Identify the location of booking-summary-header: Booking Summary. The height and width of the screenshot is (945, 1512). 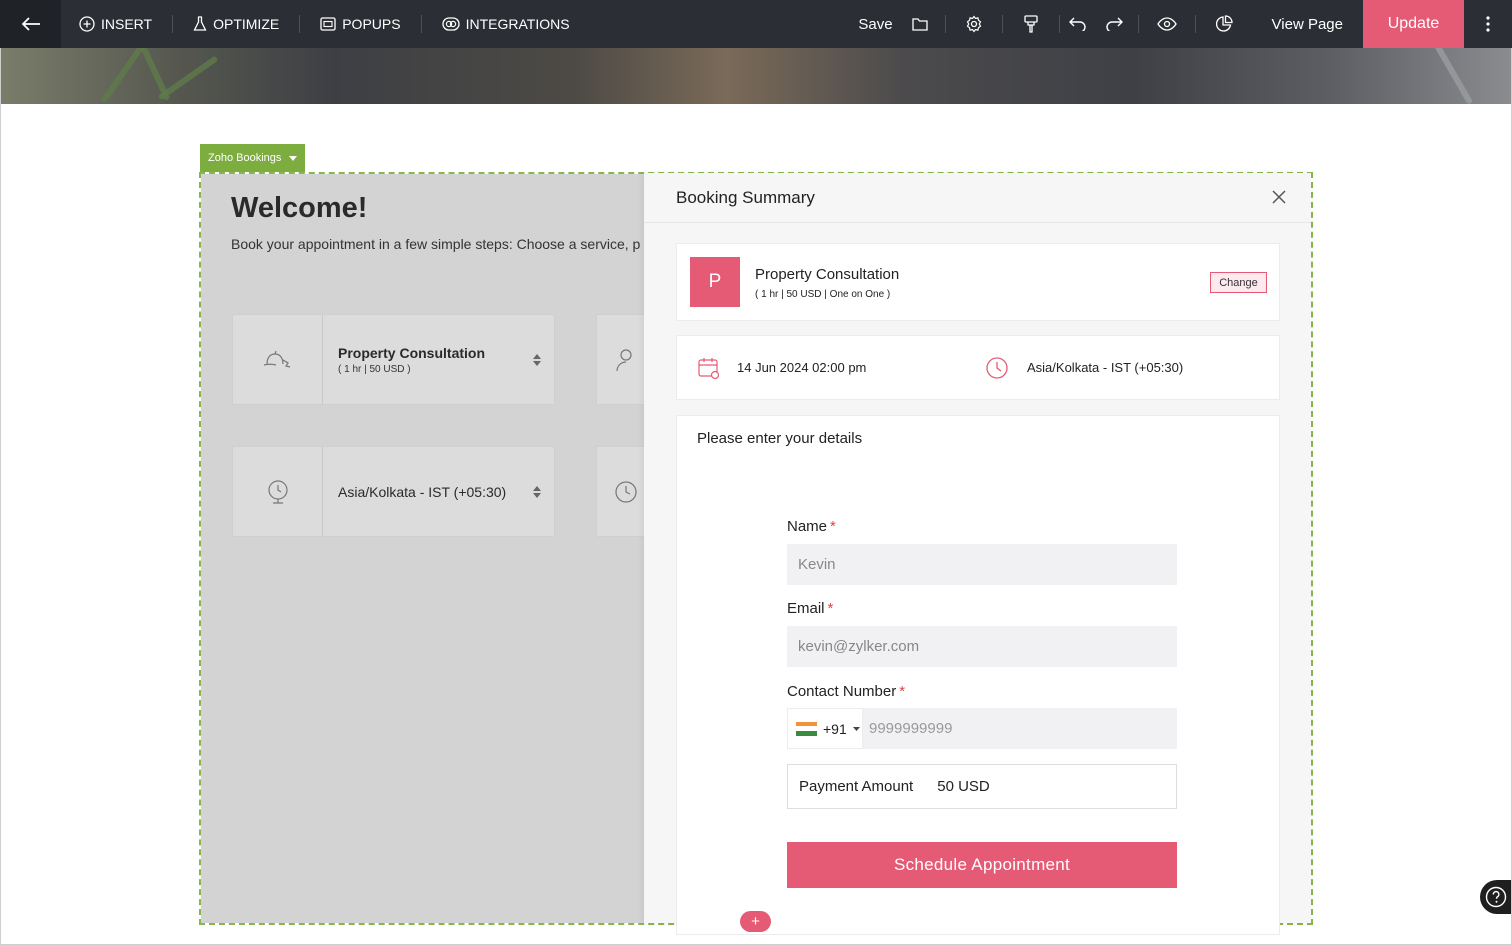
(977, 198).